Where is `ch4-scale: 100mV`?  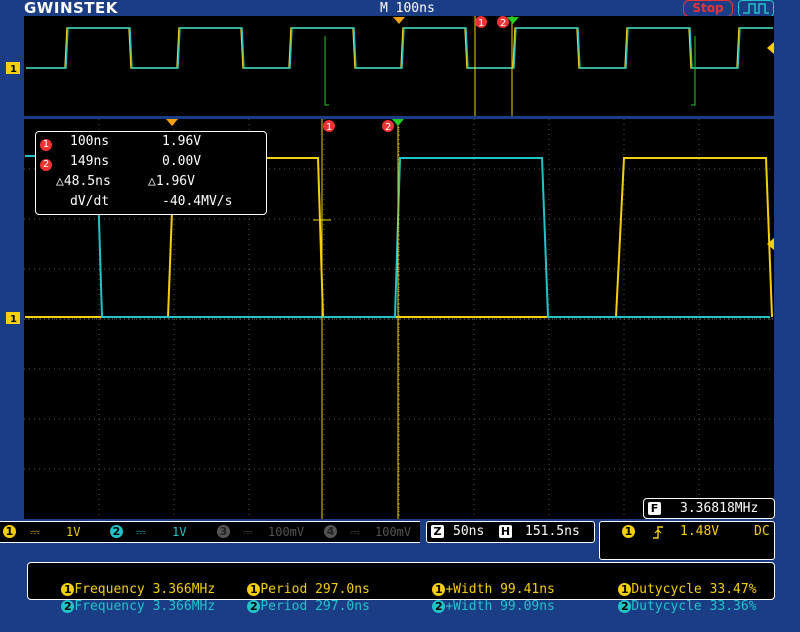 ch4-scale: 100mV is located at coordinates (393, 532).